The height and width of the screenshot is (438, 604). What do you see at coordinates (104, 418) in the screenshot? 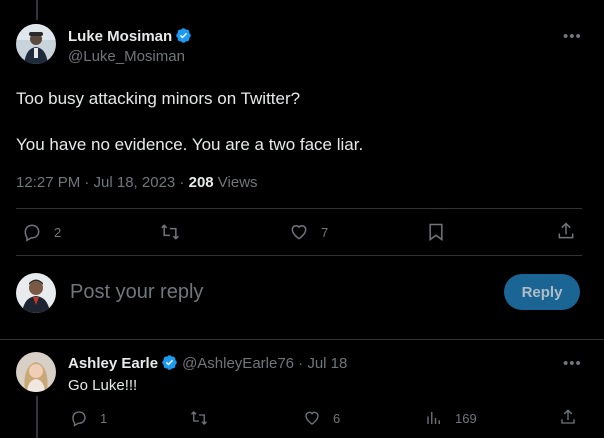
I see `reply-count: 1` at bounding box center [104, 418].